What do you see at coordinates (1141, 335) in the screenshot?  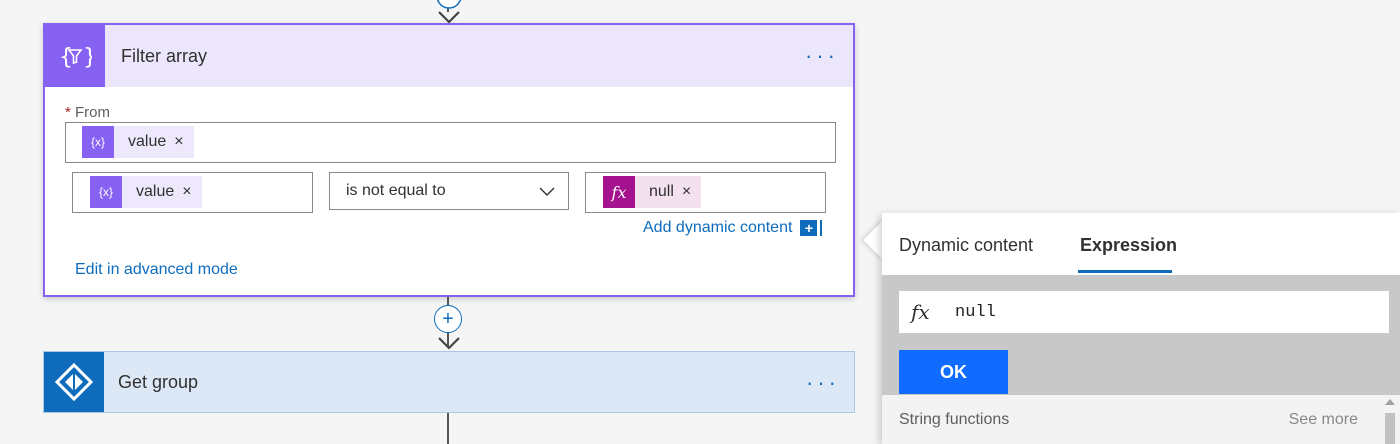 I see `expression-area: fx null OK` at bounding box center [1141, 335].